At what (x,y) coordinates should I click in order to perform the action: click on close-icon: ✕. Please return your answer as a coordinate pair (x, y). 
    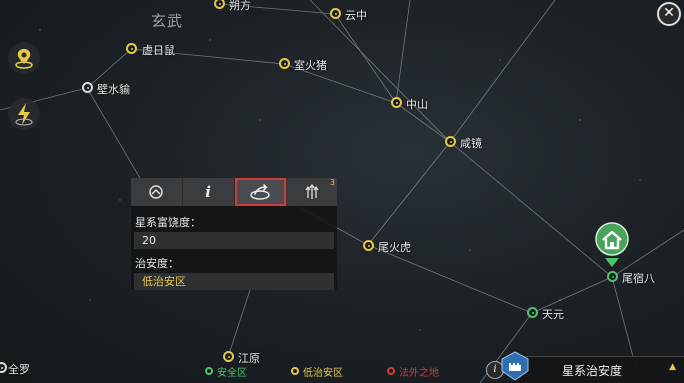
    Looking at the image, I should click on (669, 13).